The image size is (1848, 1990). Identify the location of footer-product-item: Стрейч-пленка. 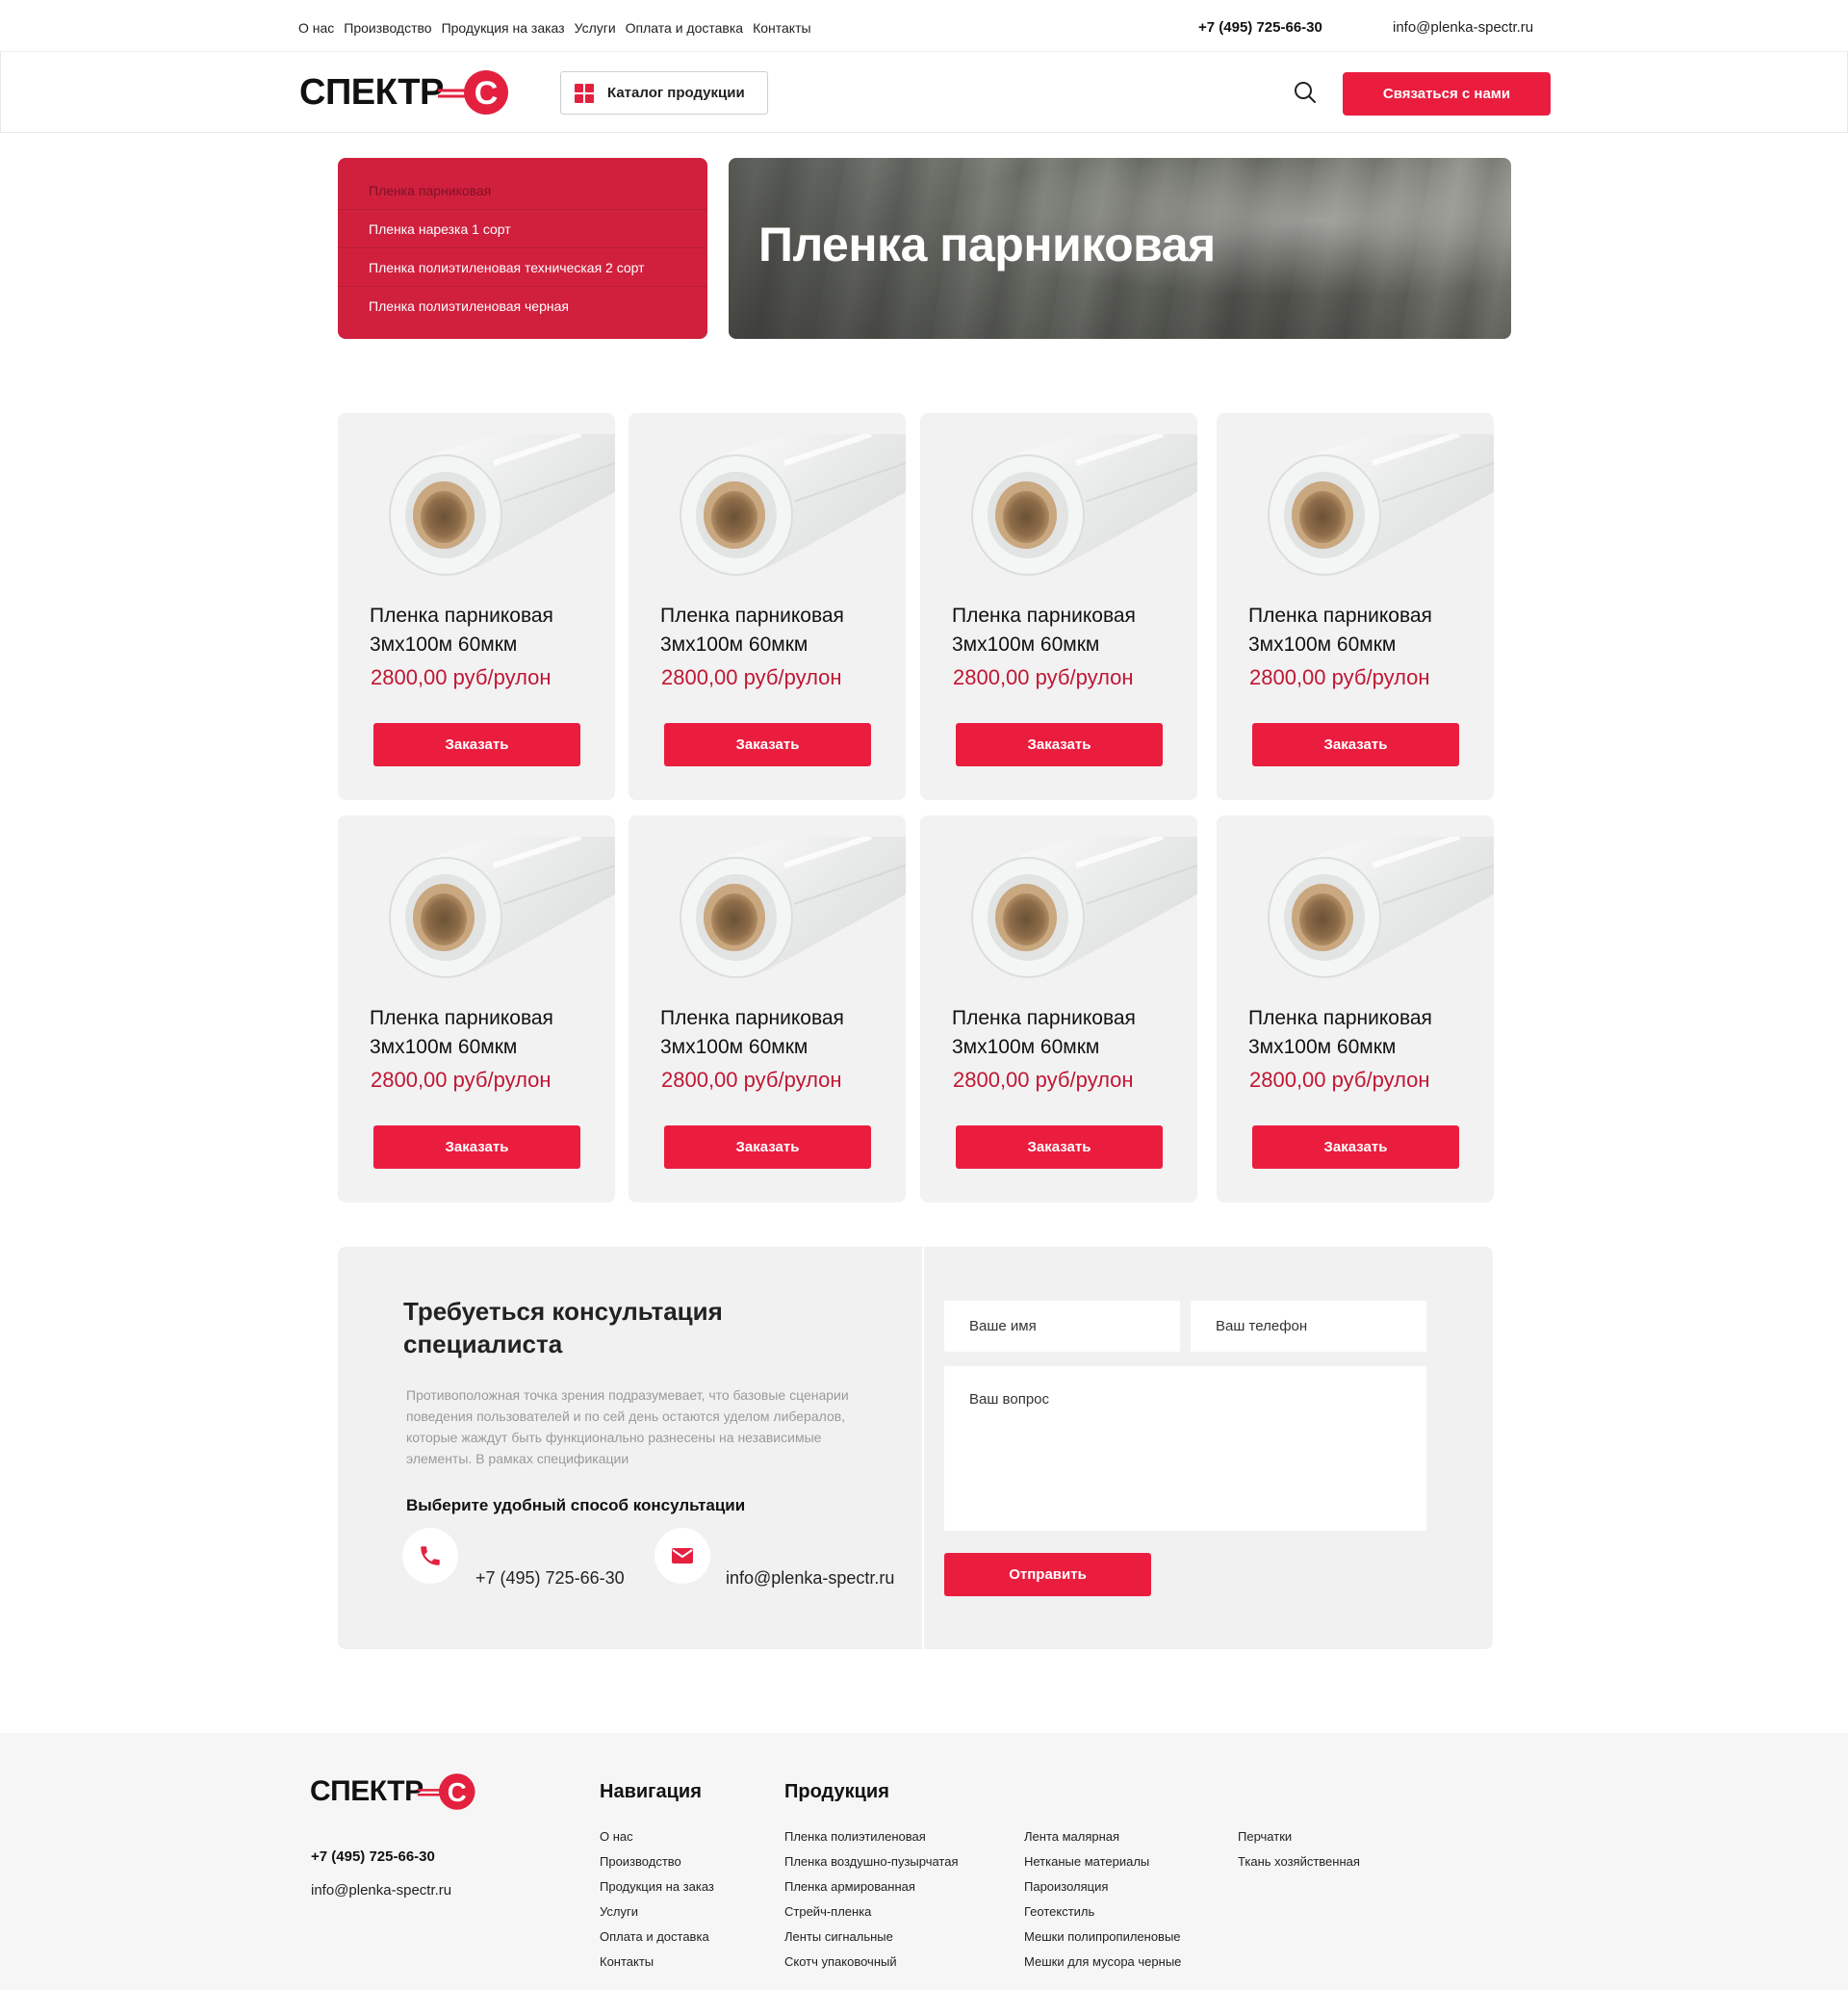
(871, 1912).